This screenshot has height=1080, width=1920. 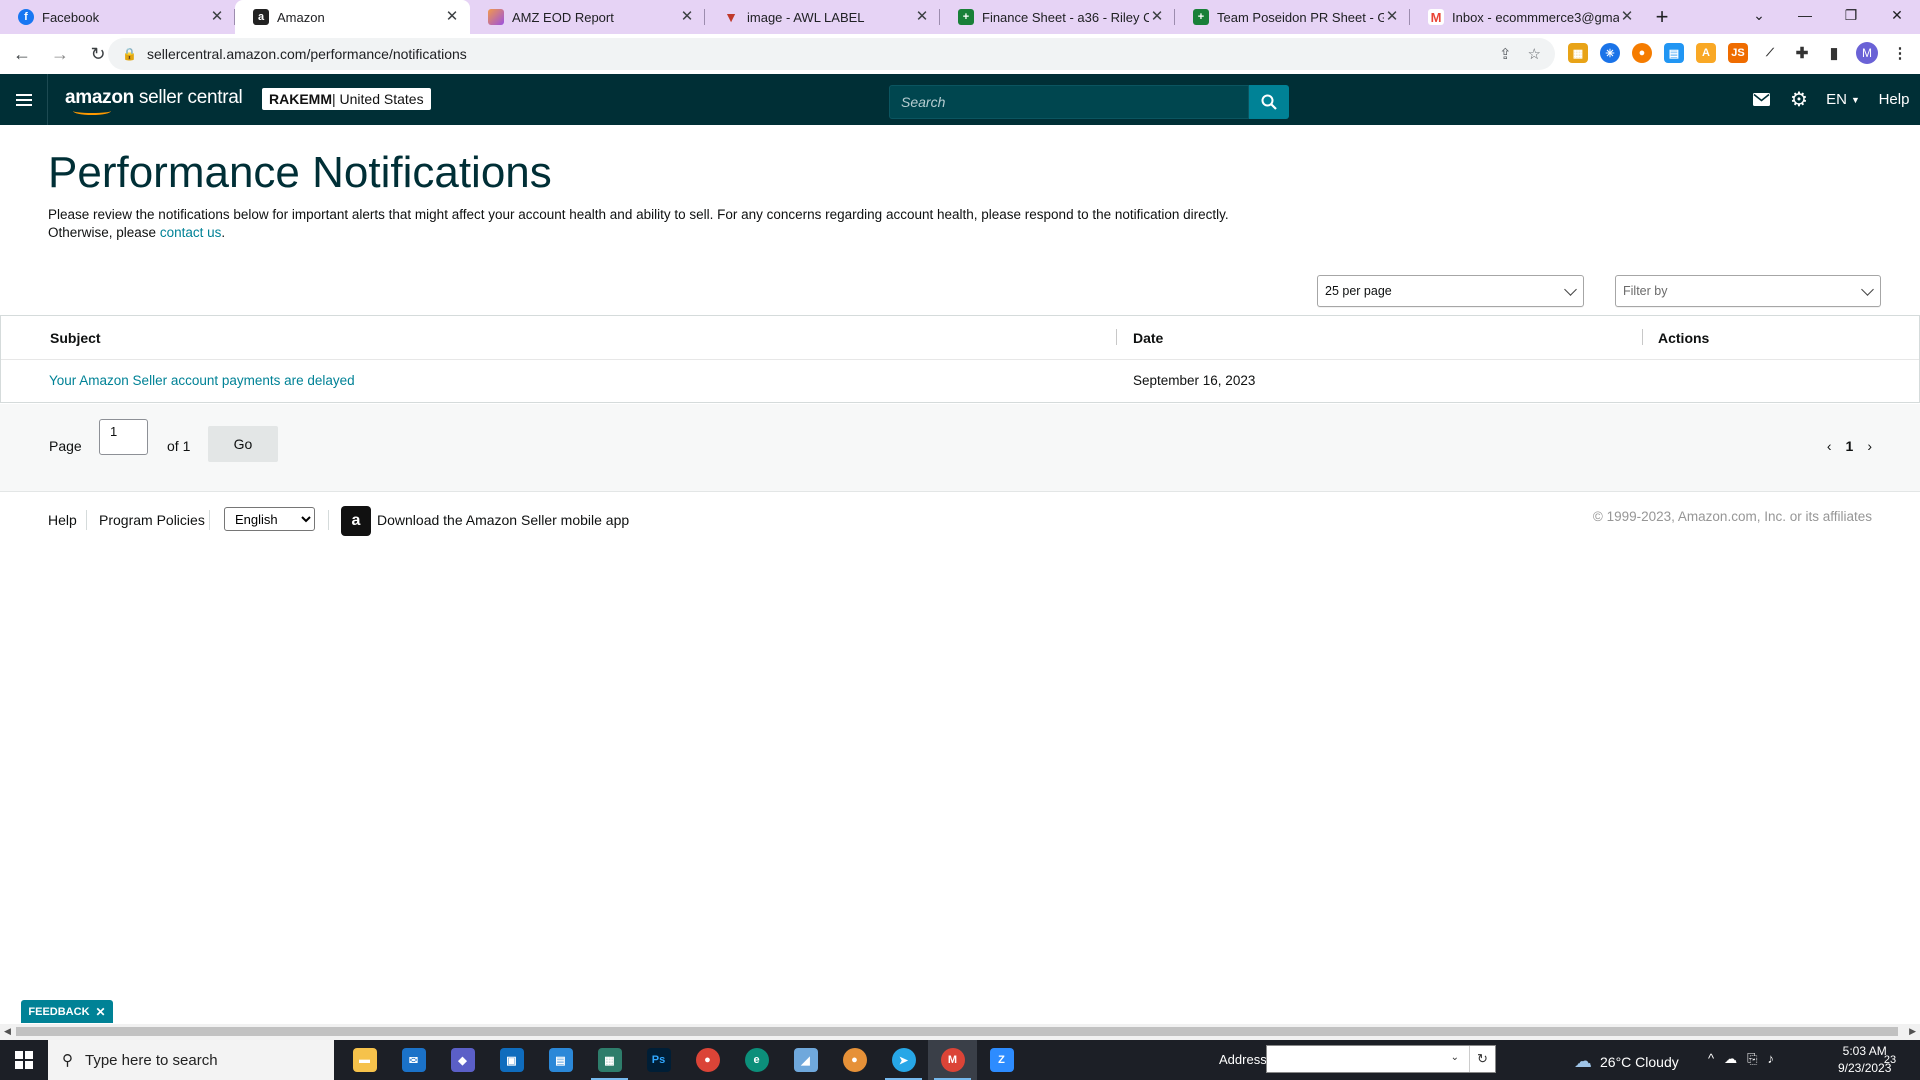 I want to click on per-page-dropdown: 25 per page, so click(x=1450, y=291).